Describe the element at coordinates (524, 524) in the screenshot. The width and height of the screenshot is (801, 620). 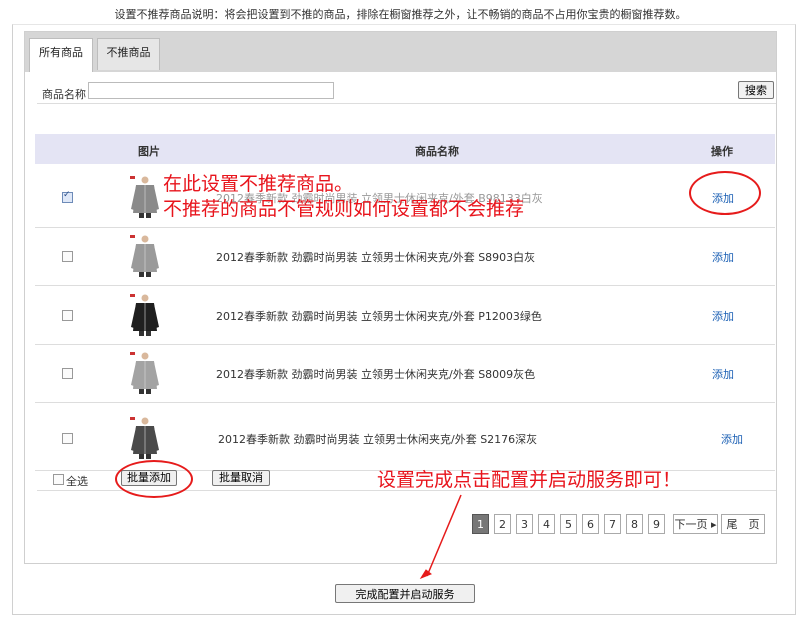
I see `page-button: 3` at that location.